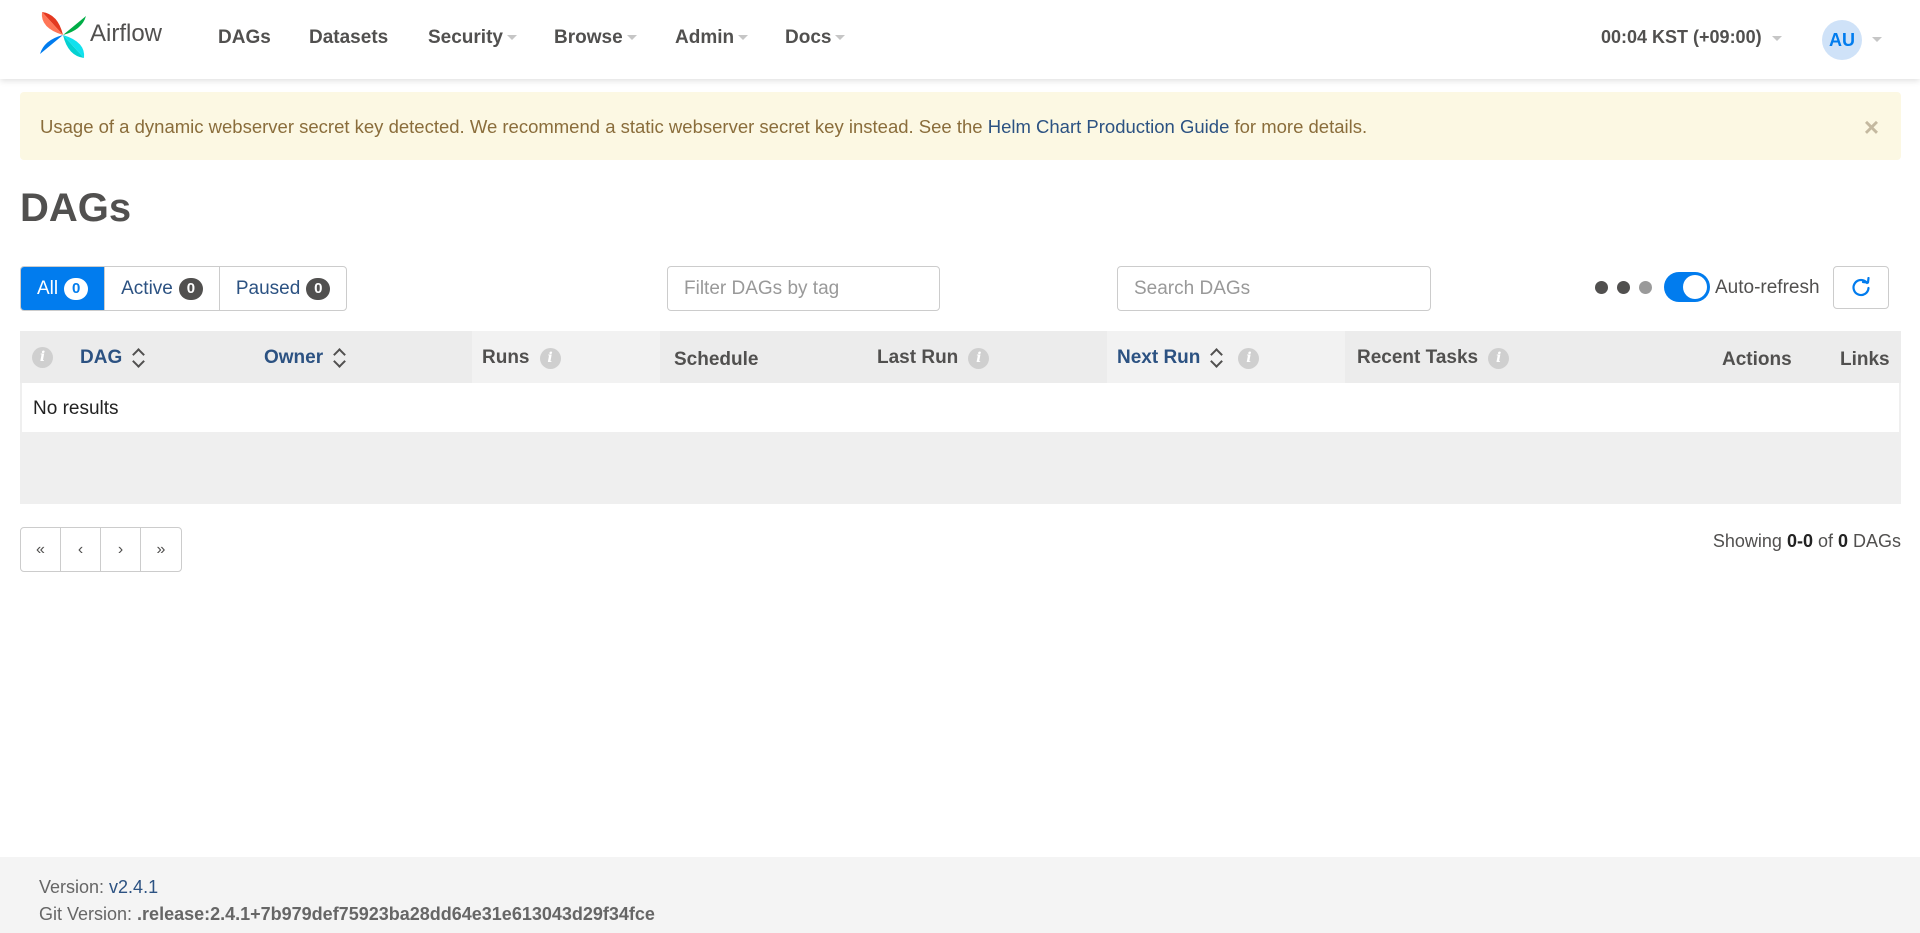 The height and width of the screenshot is (933, 1920). I want to click on first-page-button: «, so click(41, 549).